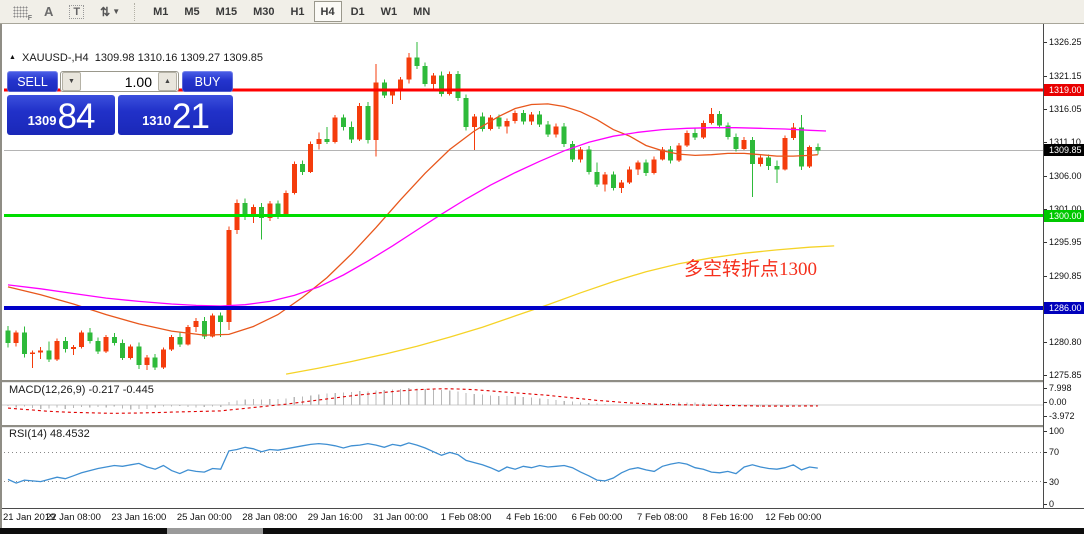 Image resolution: width=1084 pixels, height=534 pixels. I want to click on volume-spinner: ▼ 1.00 ▲, so click(119, 81).